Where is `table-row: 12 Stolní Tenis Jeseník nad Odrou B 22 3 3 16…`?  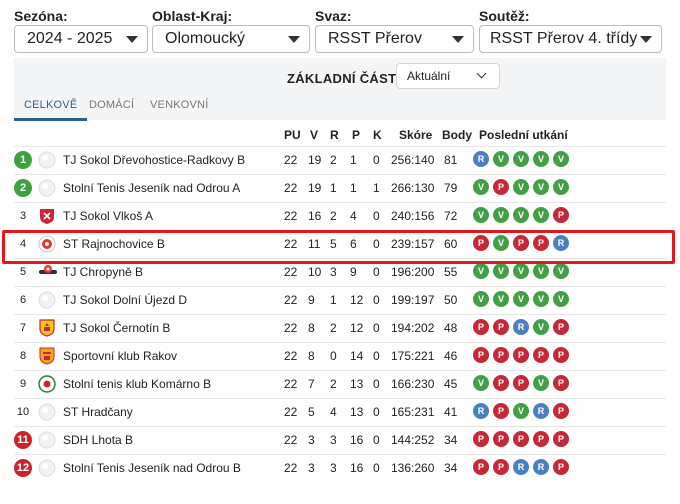 table-row: 12 Stolní Tenis Jeseník nad Odrou B 22 3 3 16… is located at coordinates (340, 468).